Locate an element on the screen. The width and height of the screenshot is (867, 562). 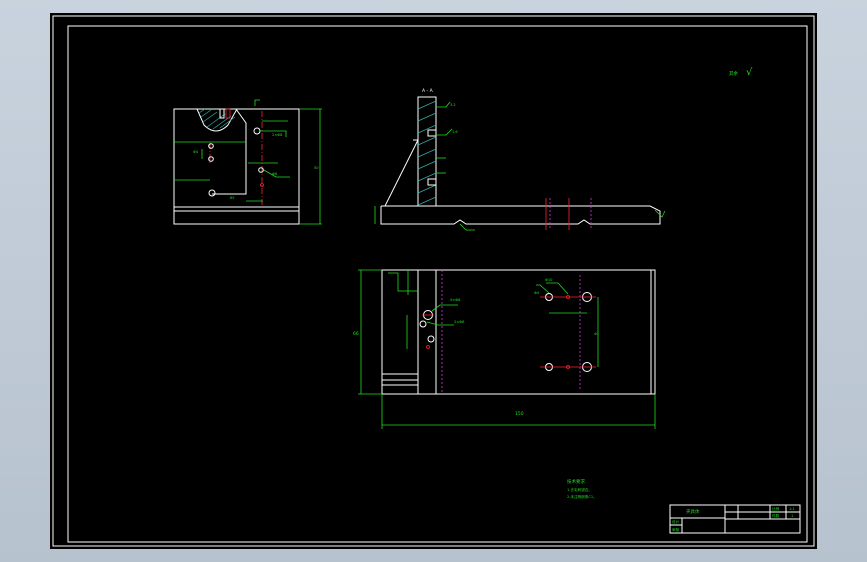
front-dim-width: 65 is located at coordinates (232, 198).